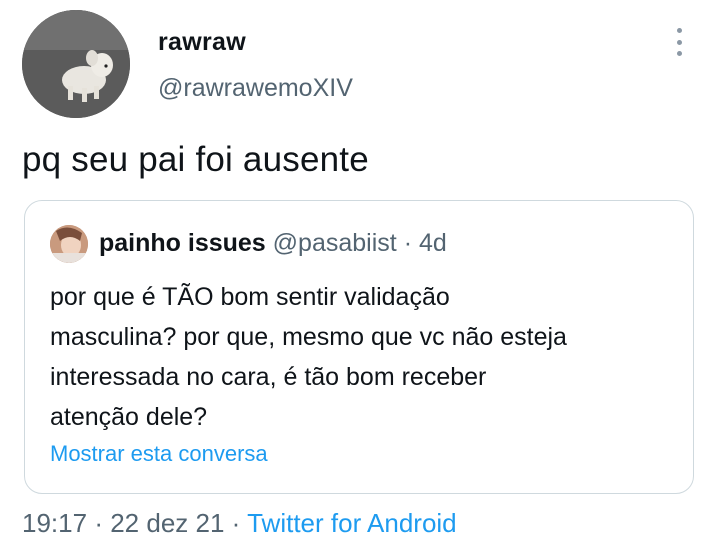 The height and width of the screenshot is (558, 720). Describe the element at coordinates (433, 243) in the screenshot. I see `quoted-tweet-age: 4d` at that location.